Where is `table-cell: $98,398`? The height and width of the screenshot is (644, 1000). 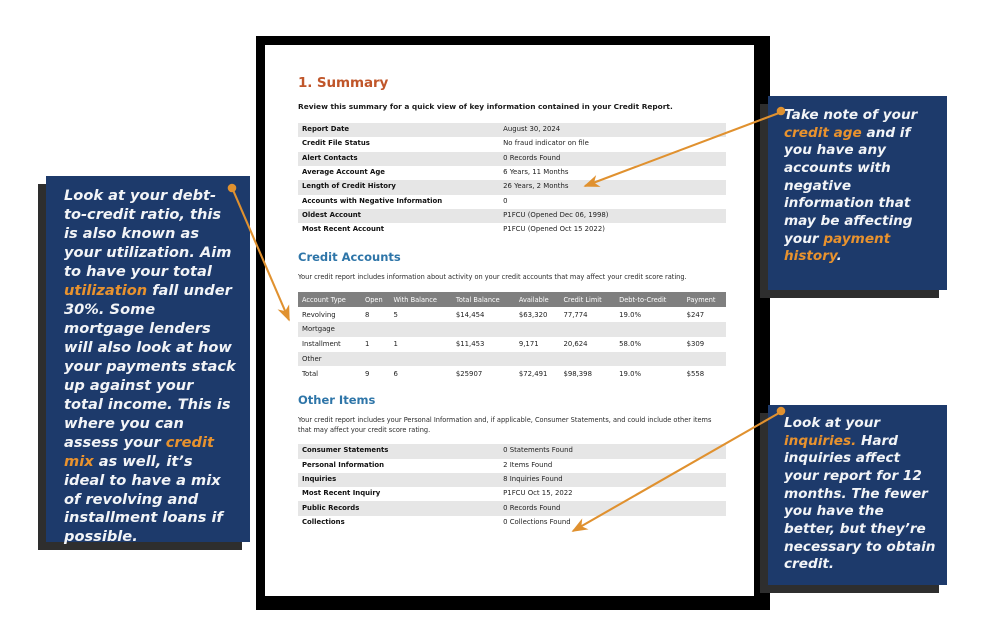 table-cell: $98,398 is located at coordinates (587, 374).